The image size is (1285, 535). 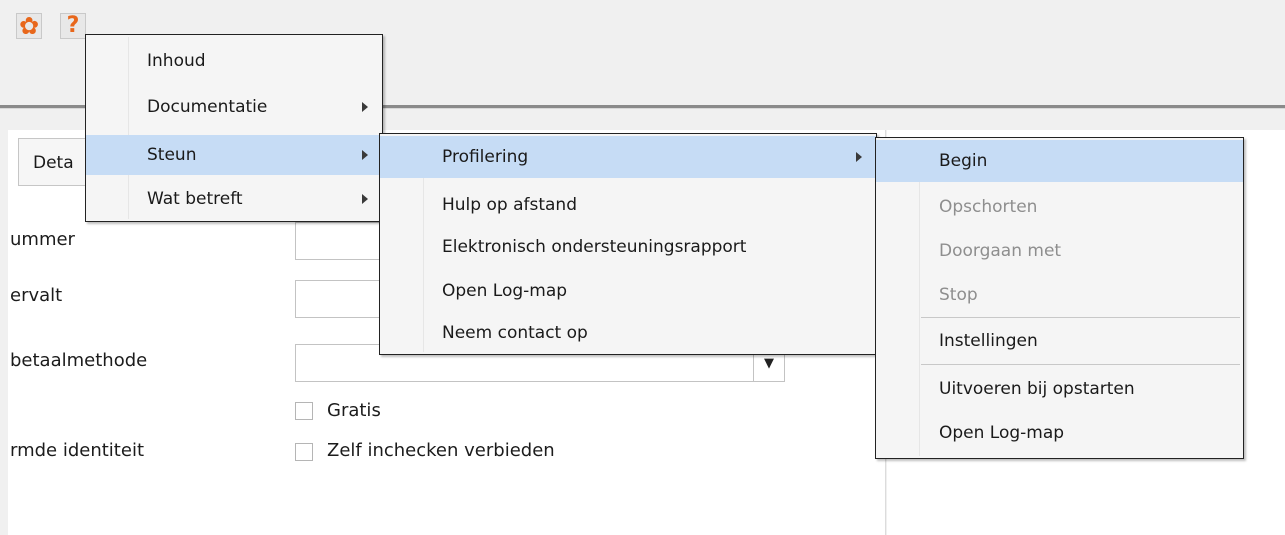 I want to click on label-vervalt: ervalt, so click(x=36, y=295).